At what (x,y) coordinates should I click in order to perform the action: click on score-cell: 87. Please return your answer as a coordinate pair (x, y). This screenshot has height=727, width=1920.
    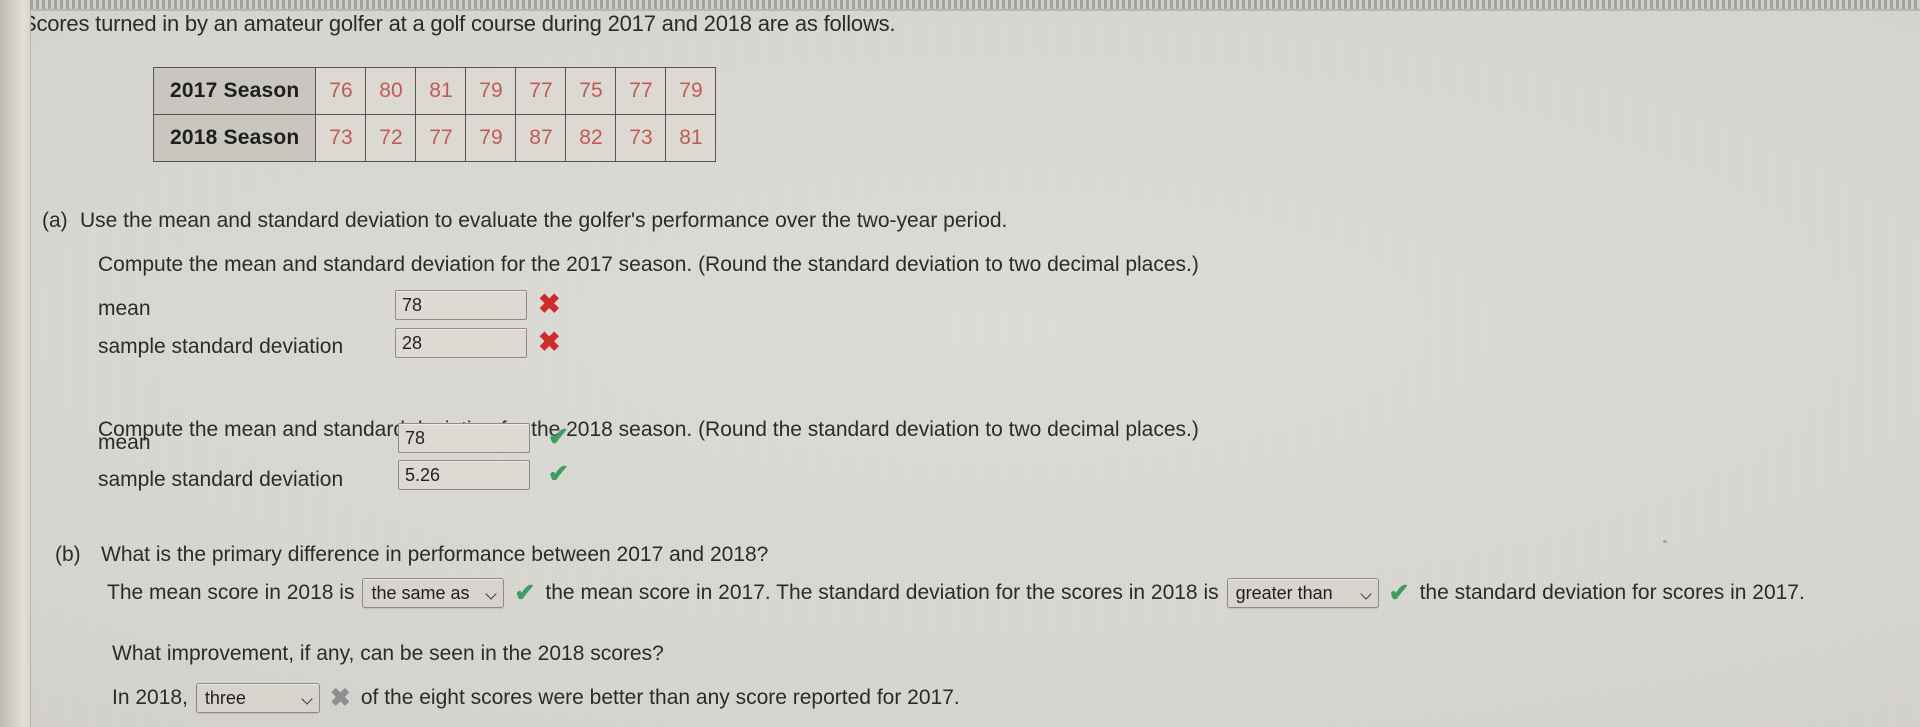
    Looking at the image, I should click on (541, 138).